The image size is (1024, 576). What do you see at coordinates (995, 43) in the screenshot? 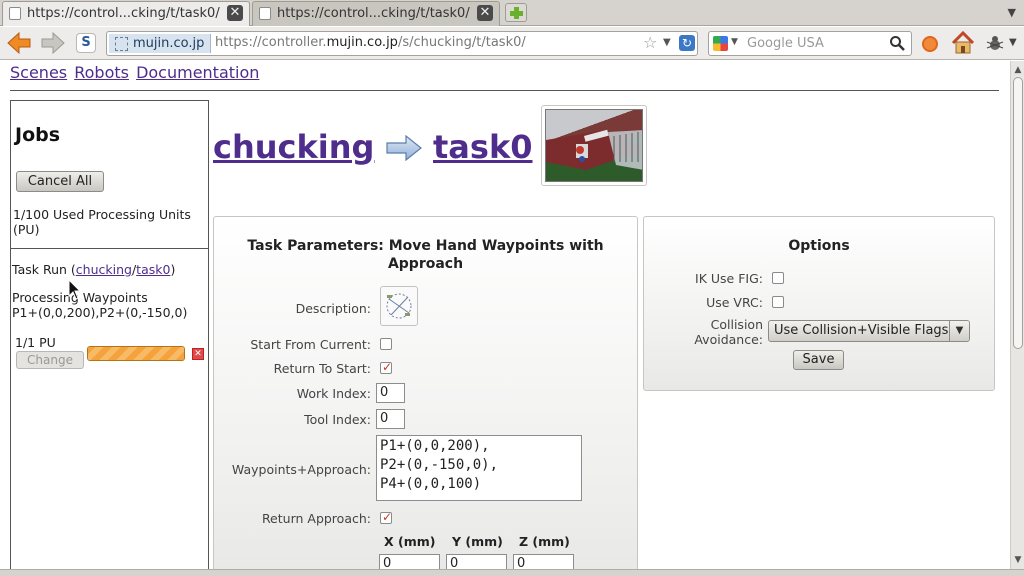
I see `firebug-icon` at bounding box center [995, 43].